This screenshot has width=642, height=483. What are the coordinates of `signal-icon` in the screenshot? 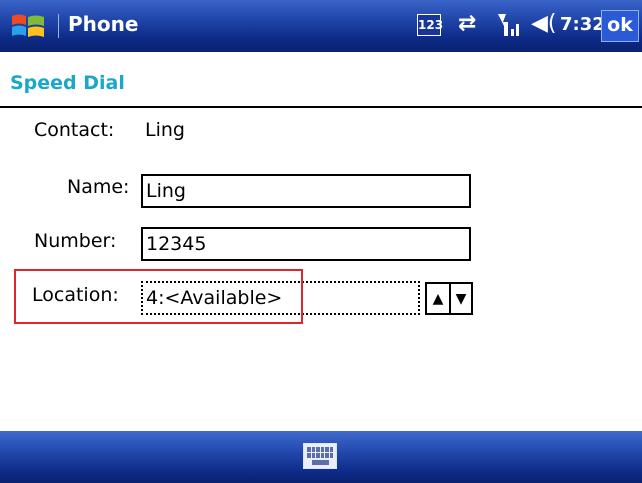 It's located at (510, 25).